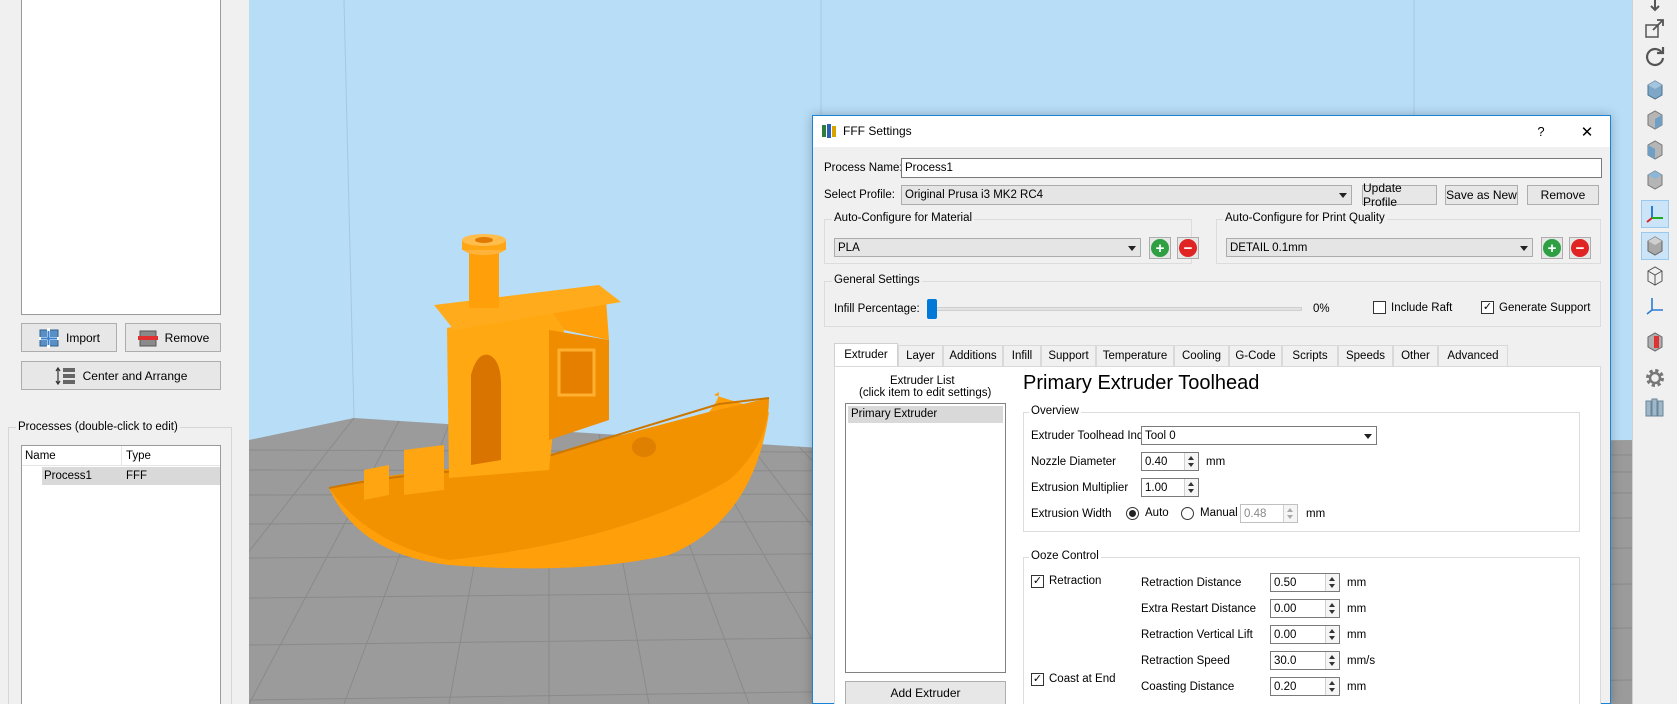 The height and width of the screenshot is (704, 1677). What do you see at coordinates (1135, 355) in the screenshot?
I see `tab-temperature: Temperature` at bounding box center [1135, 355].